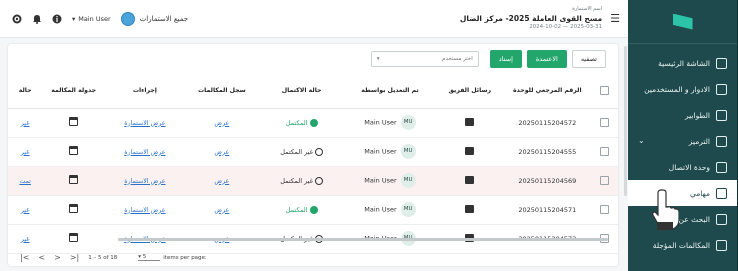 The width and height of the screenshot is (738, 271). Describe the element at coordinates (505, 59) in the screenshot. I see `assign-button: إسناد` at that location.